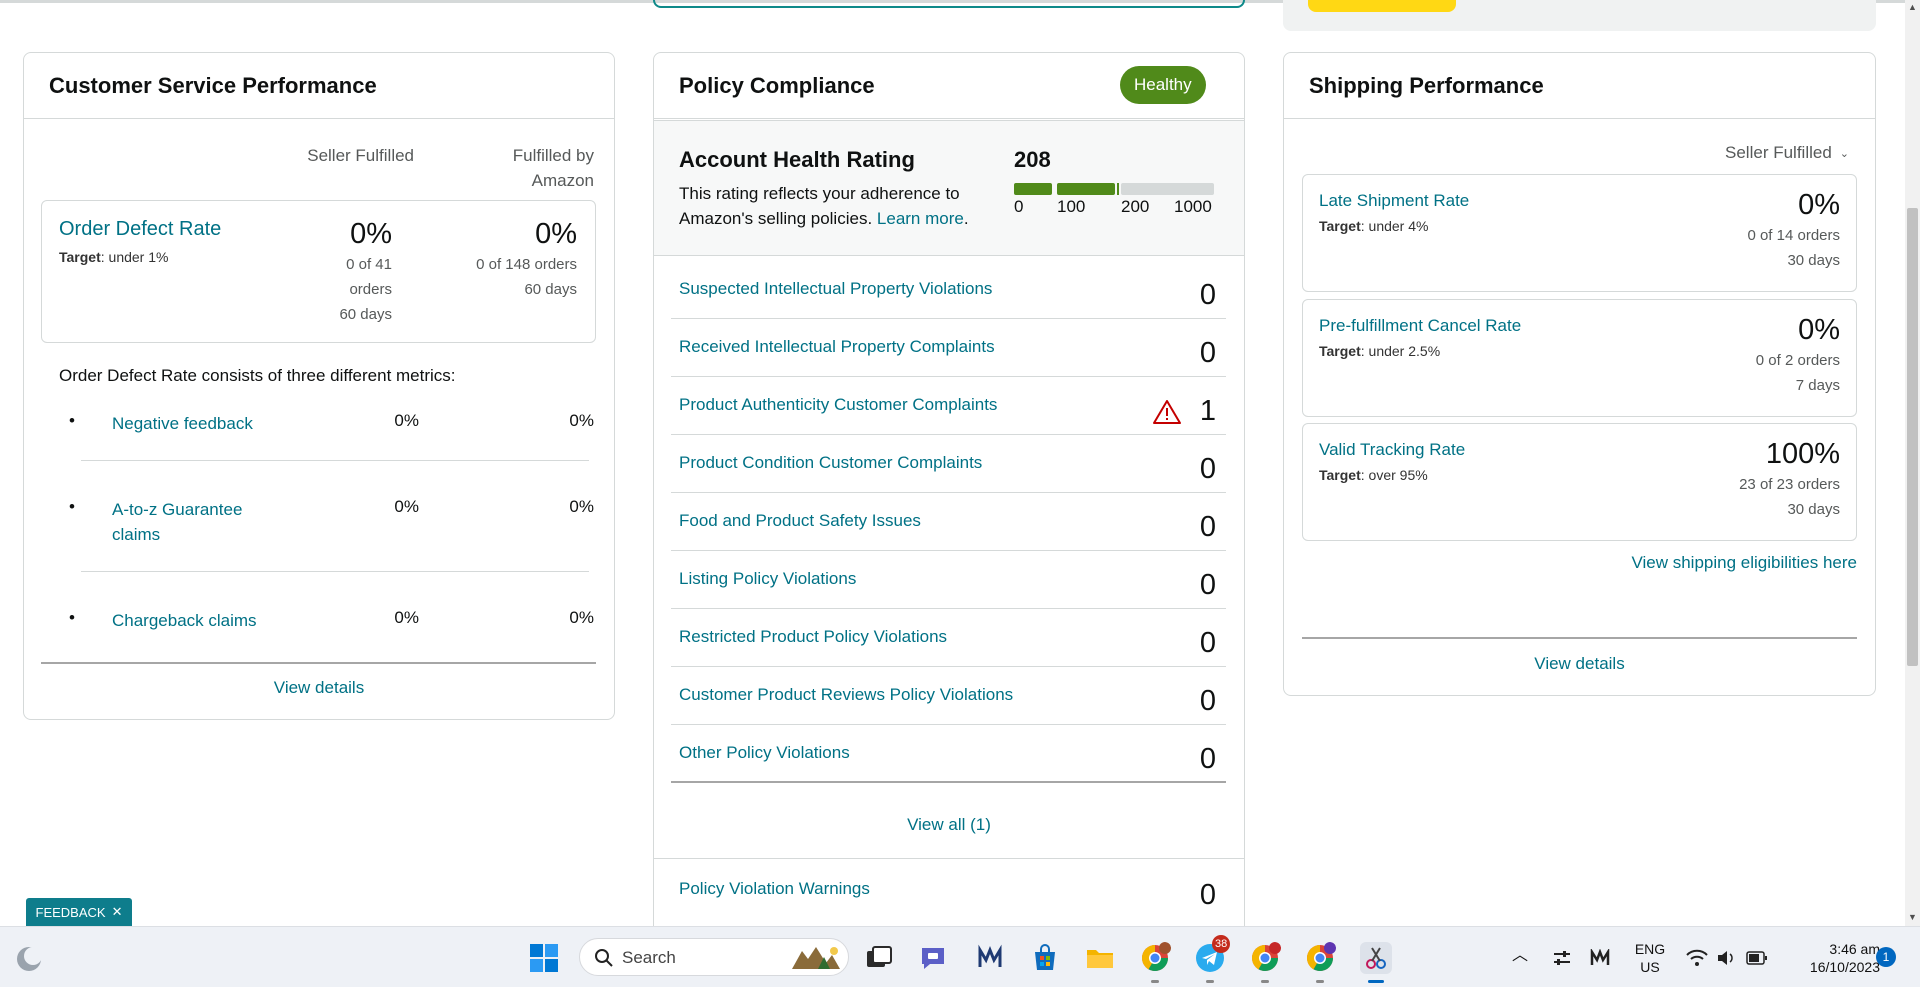 The width and height of the screenshot is (1920, 987). What do you see at coordinates (1726, 958) in the screenshot?
I see `volume-icon` at bounding box center [1726, 958].